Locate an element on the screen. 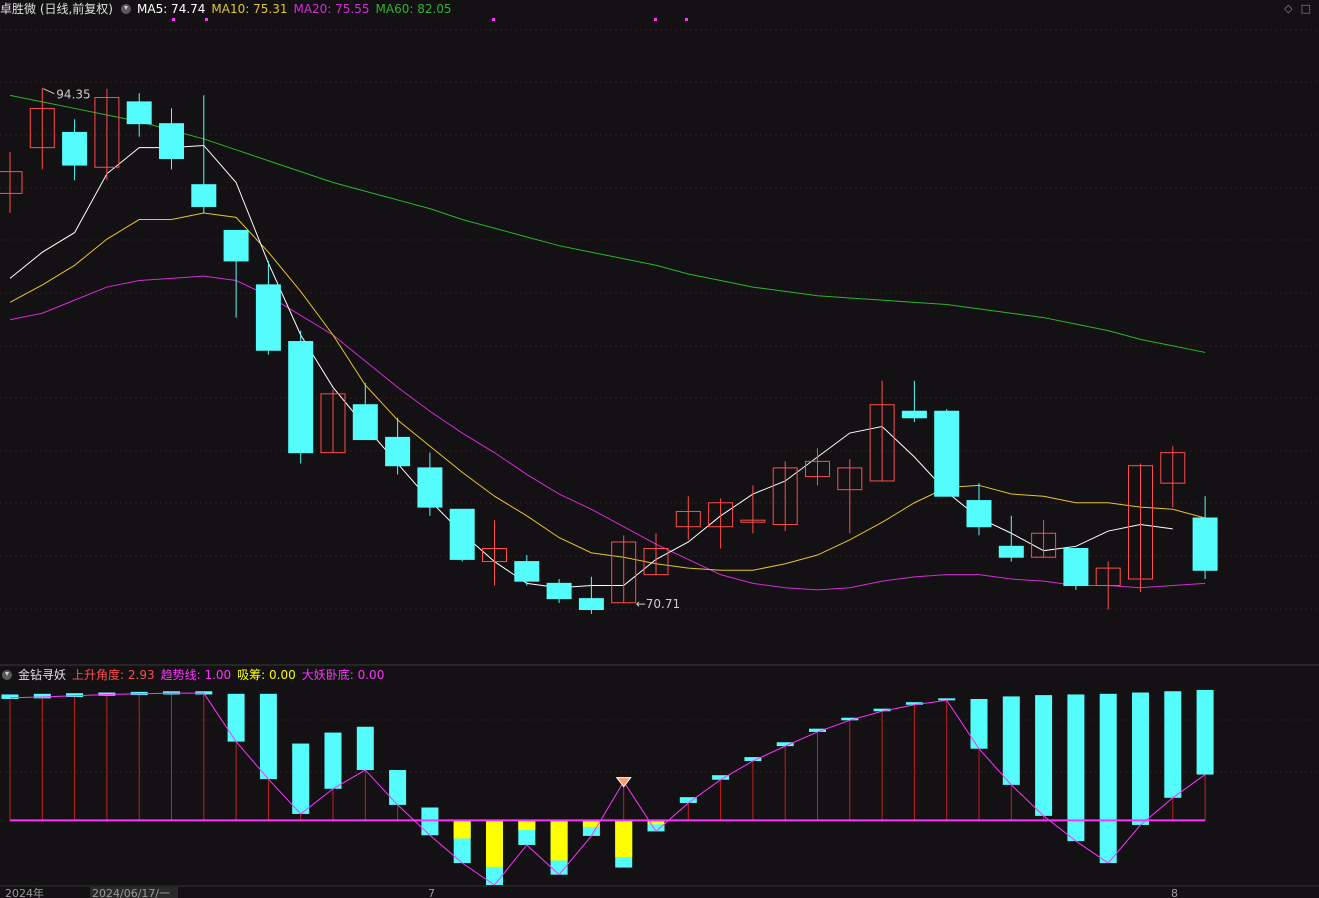 The height and width of the screenshot is (898, 1319). date-axis-label: 8 is located at coordinates (1174, 892).